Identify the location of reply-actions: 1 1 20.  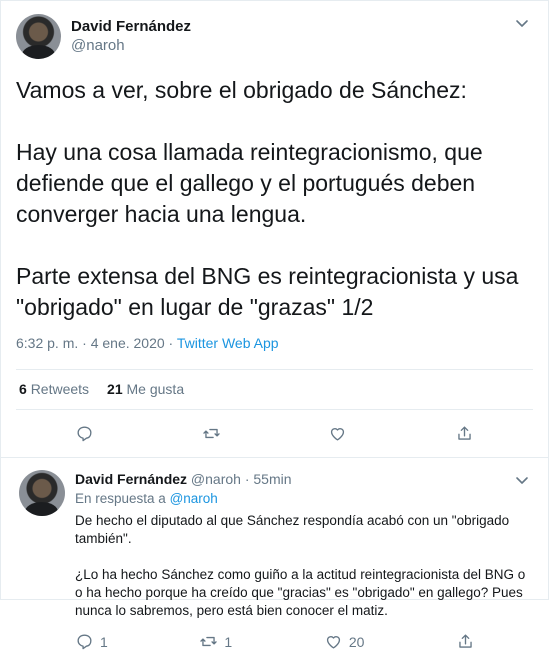
(275, 641).